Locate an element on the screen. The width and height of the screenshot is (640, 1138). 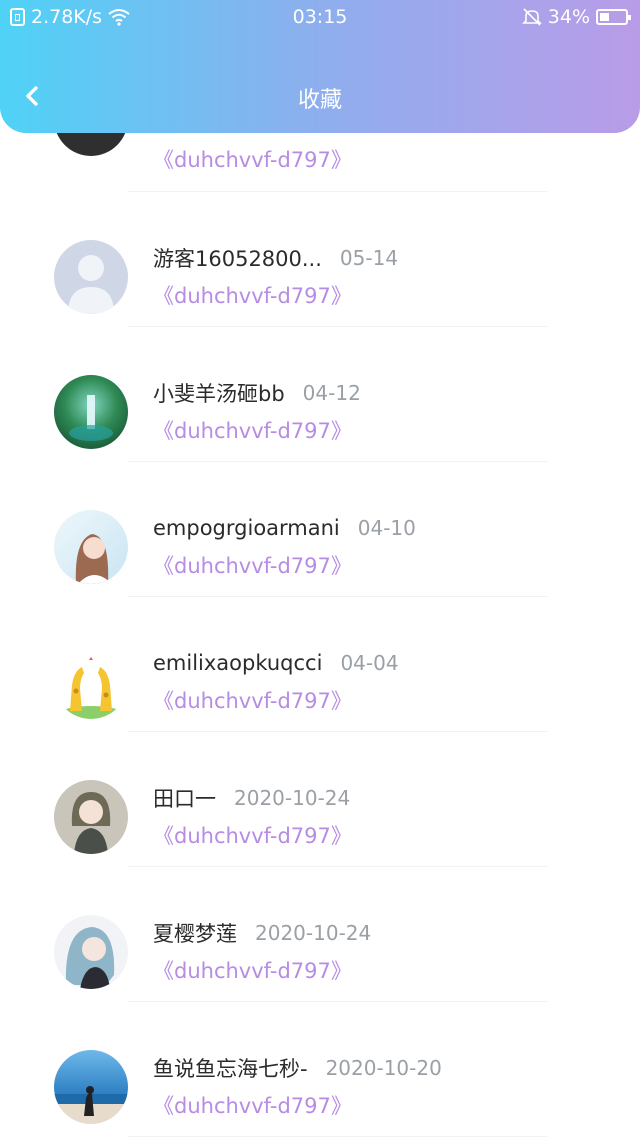
user-name: empogrgioarmani is located at coordinates (246, 528).